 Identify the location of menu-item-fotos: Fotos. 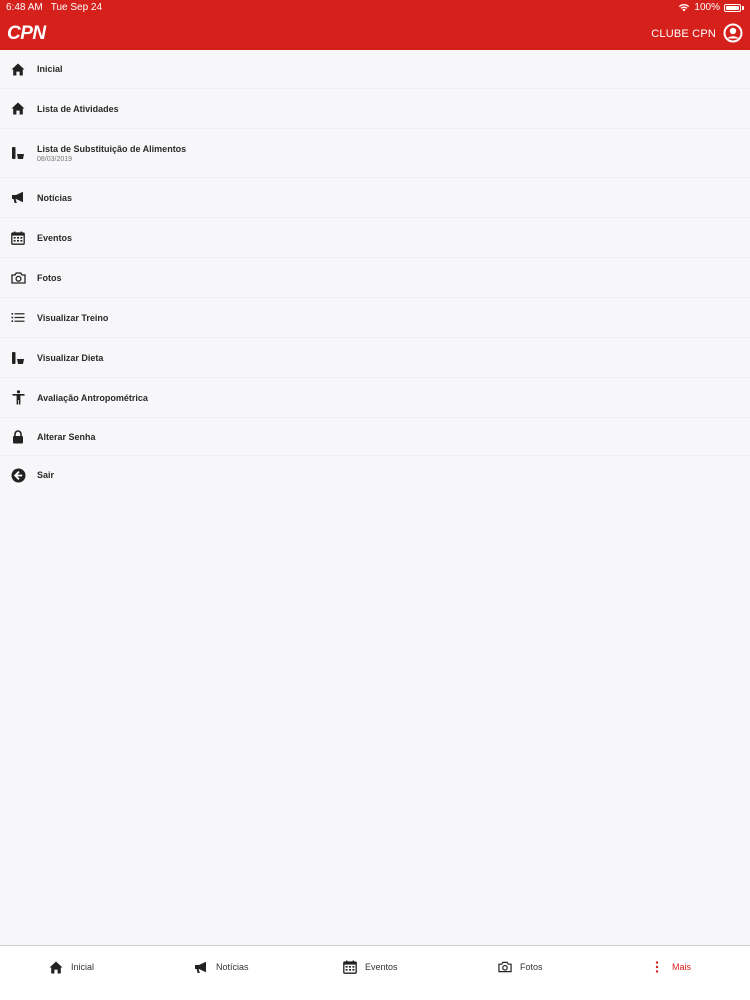
(375, 278).